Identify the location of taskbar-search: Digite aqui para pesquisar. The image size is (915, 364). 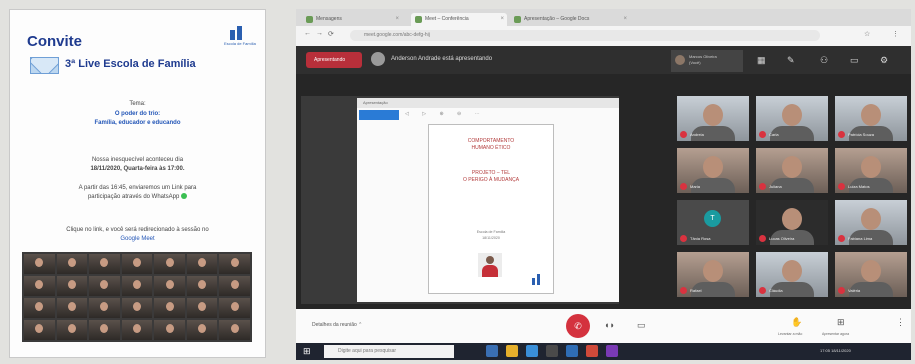
(389, 351).